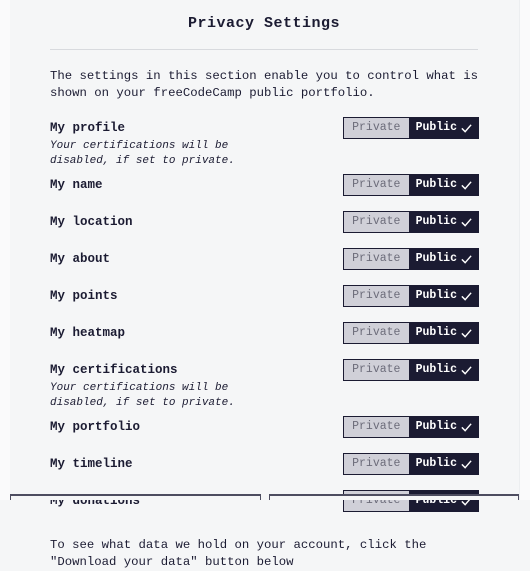  I want to click on setting-row: My location Private Public, so click(264, 226).